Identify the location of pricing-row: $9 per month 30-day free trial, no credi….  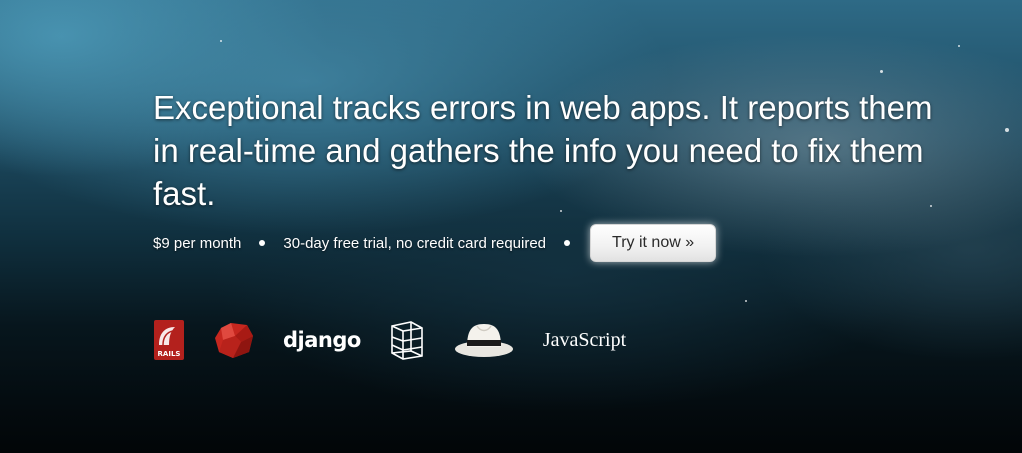
(435, 243).